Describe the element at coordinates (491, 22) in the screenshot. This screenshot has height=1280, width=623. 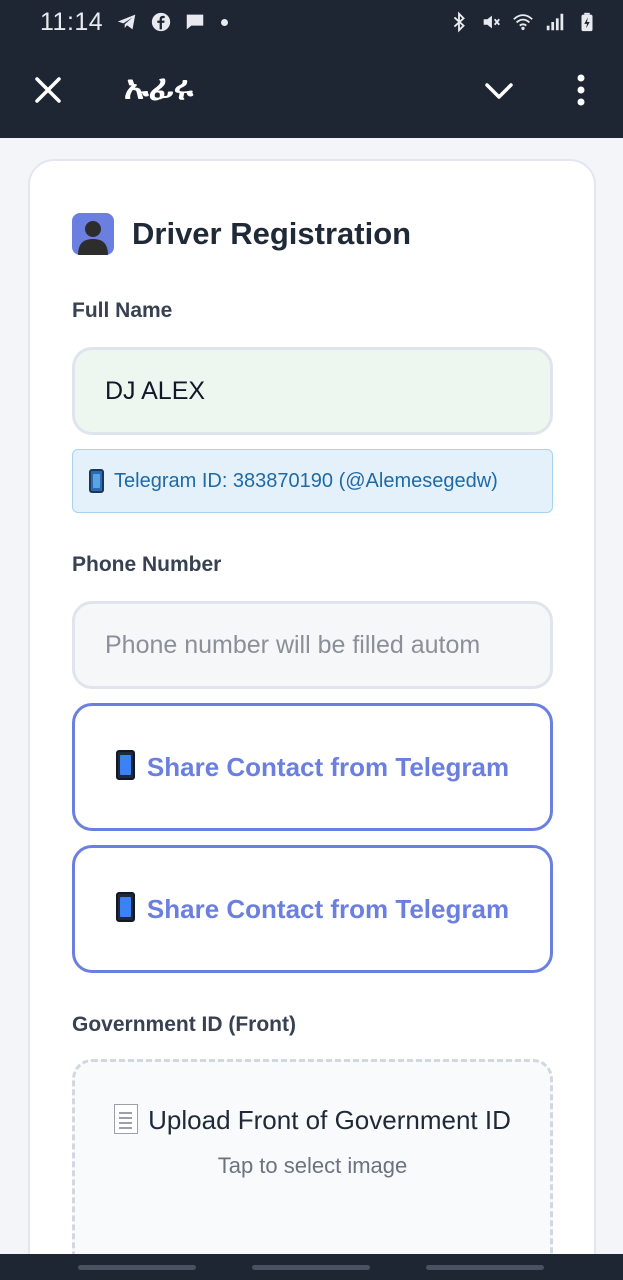
I see `mute-icon` at that location.